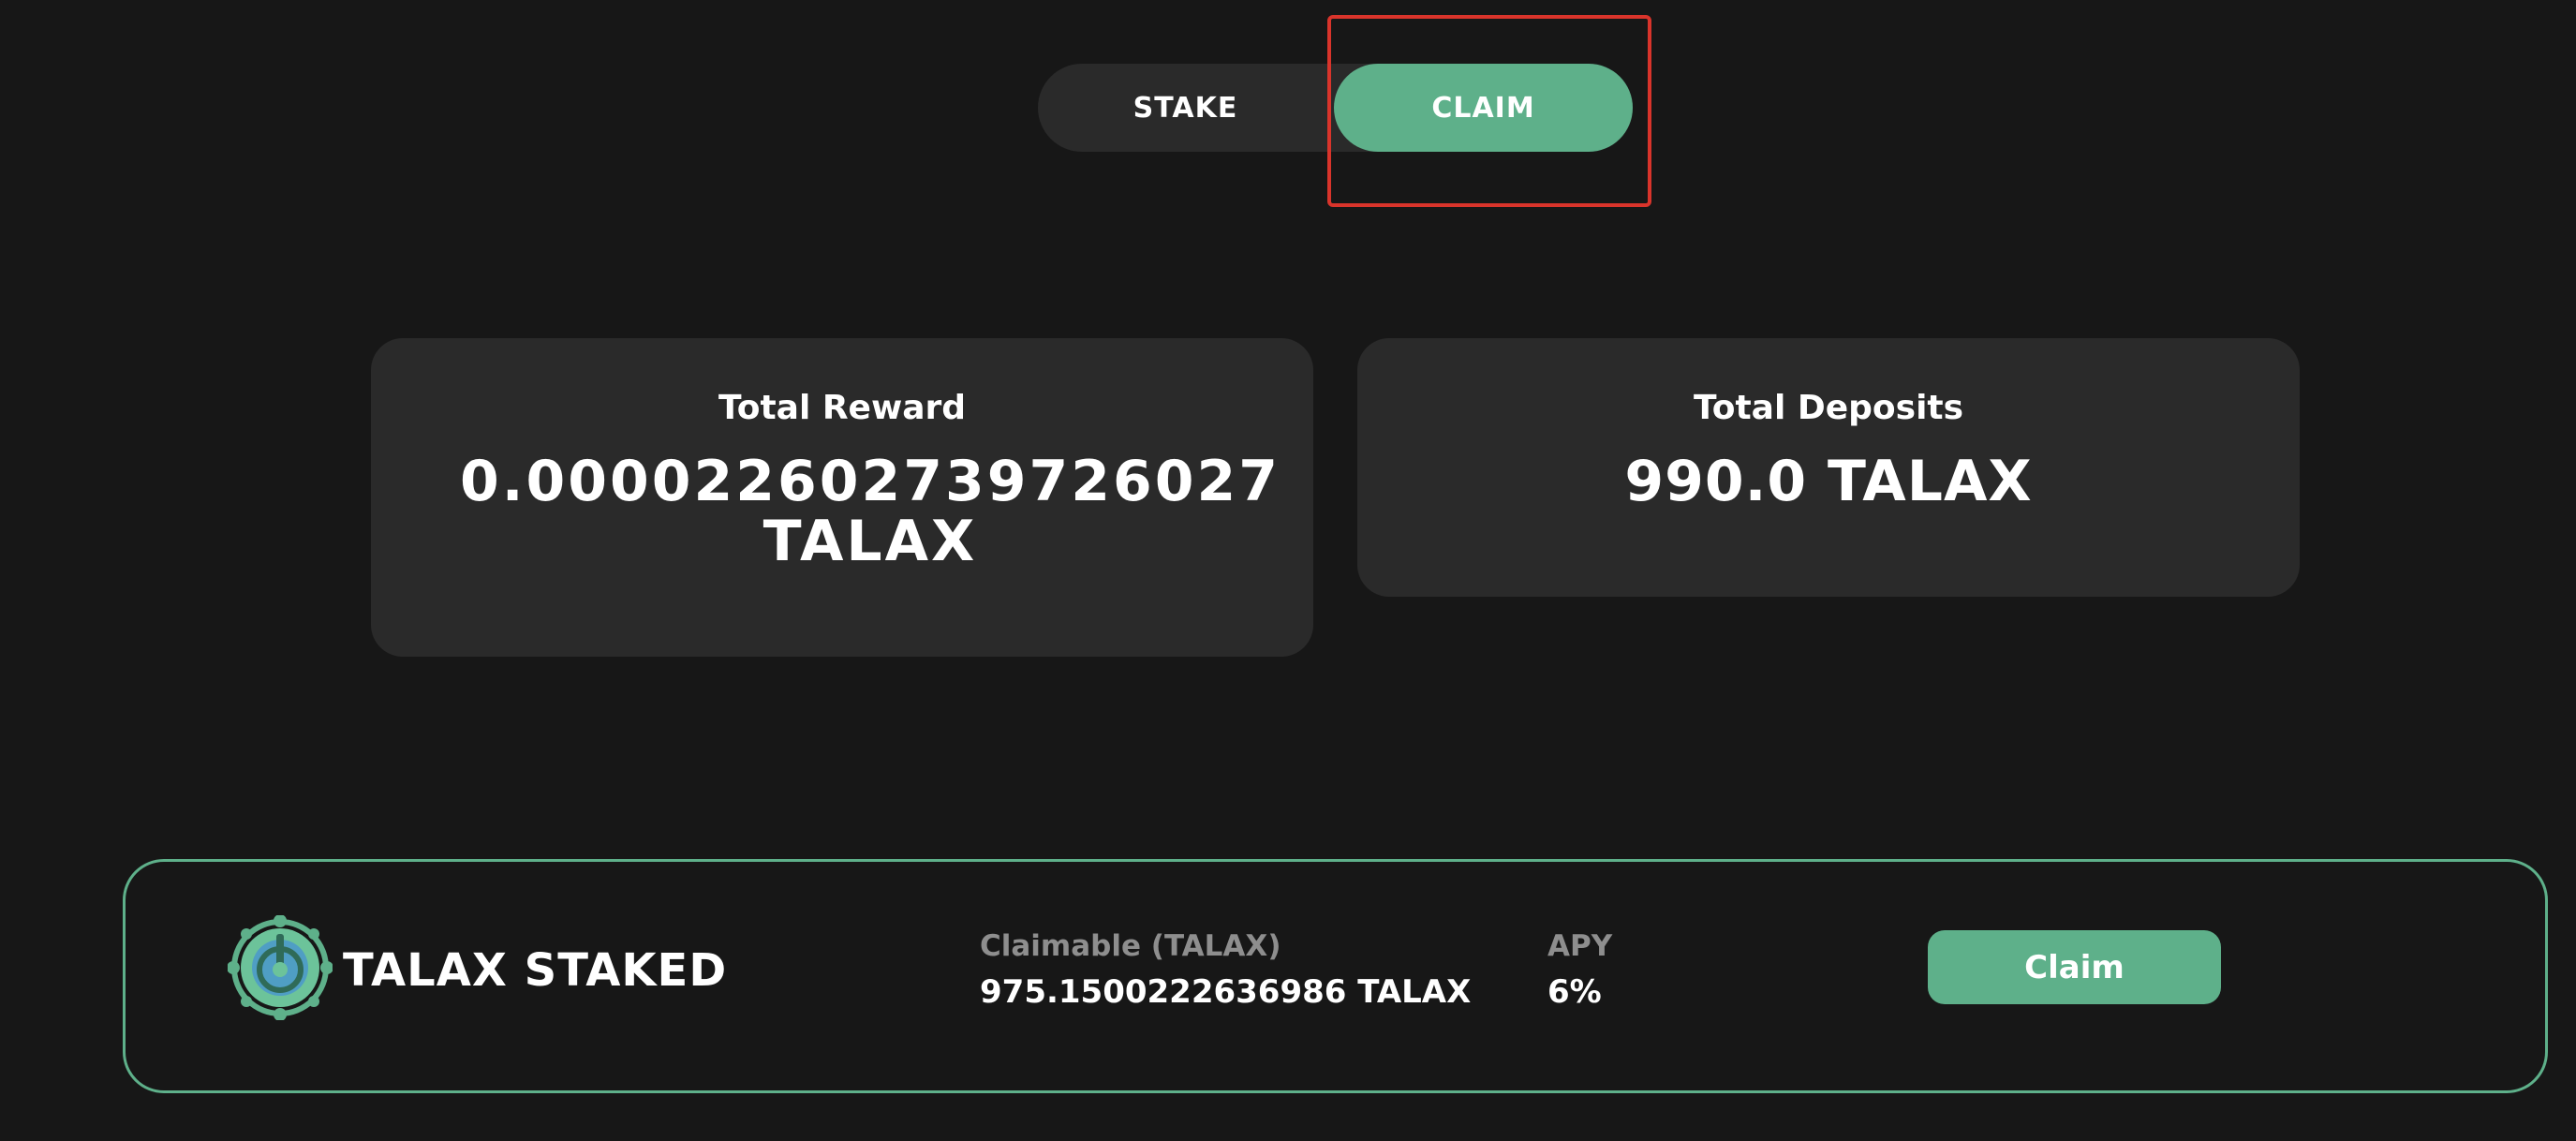  I want to click on claimable-label: Claimable (TALAX), so click(1130, 946).